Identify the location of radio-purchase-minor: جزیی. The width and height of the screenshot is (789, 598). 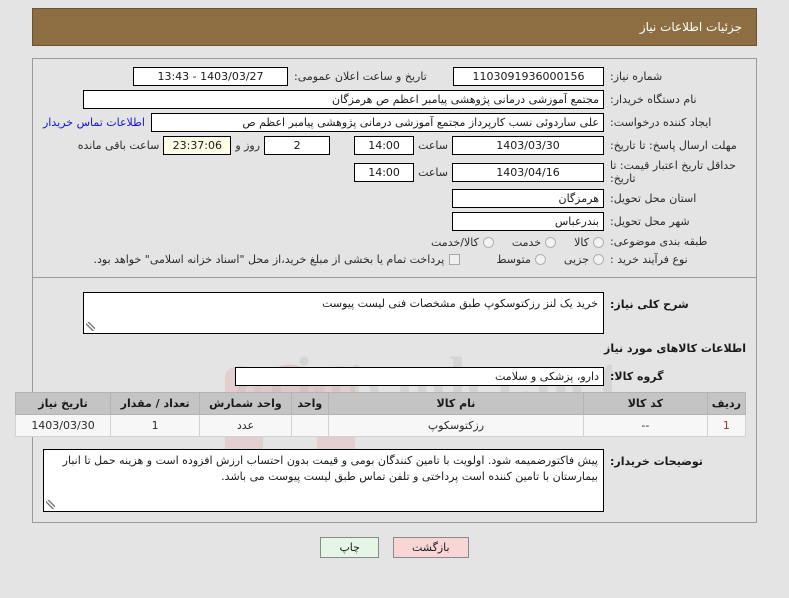
(584, 259).